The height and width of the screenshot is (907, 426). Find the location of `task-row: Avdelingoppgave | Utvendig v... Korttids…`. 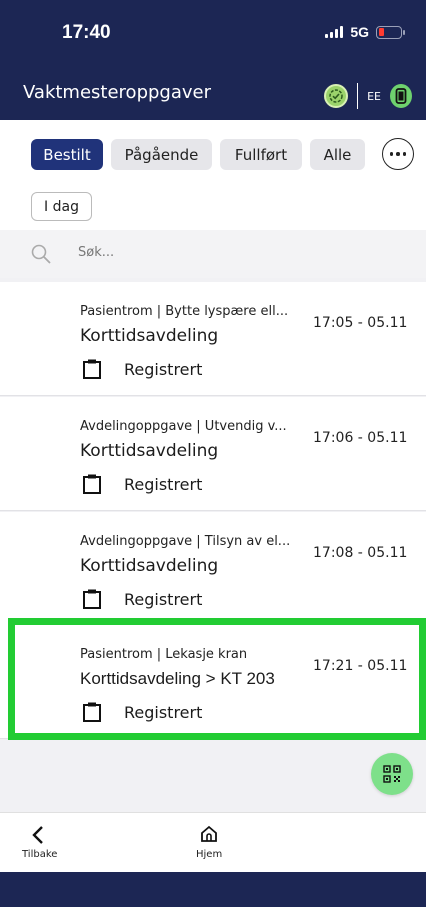

task-row: Avdelingoppgave | Utvendig v... Korttids… is located at coordinates (213, 454).